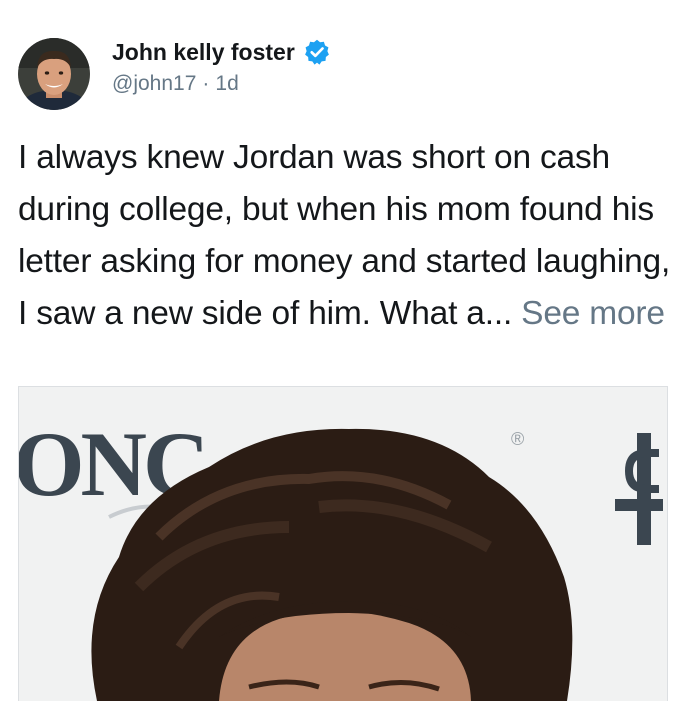  I want to click on author-display-name: John kelly foster, so click(203, 52).